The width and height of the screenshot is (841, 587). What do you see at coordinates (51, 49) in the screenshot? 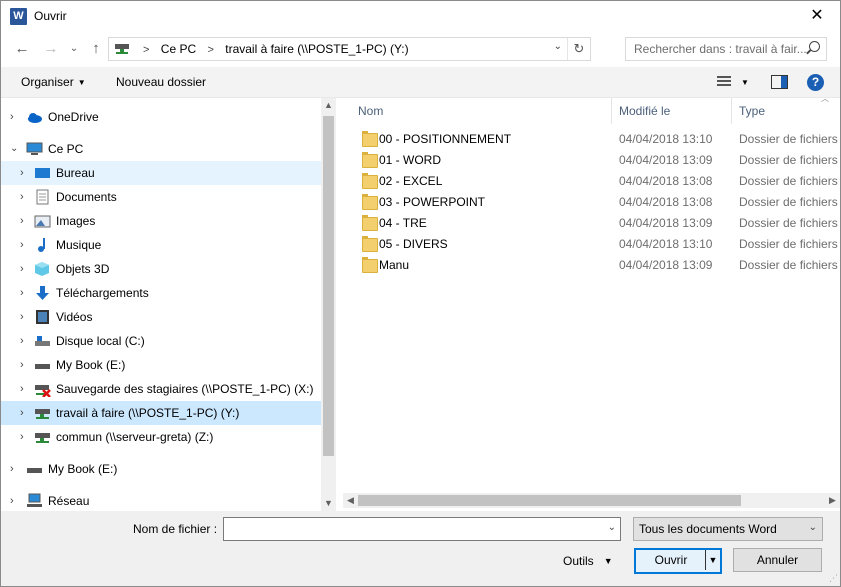
I see `forward-button: →` at bounding box center [51, 49].